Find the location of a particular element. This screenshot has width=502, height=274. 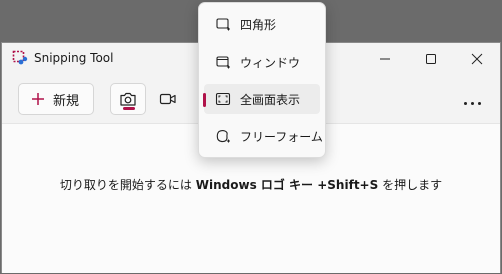

more-options-button is located at coordinates (472, 99).